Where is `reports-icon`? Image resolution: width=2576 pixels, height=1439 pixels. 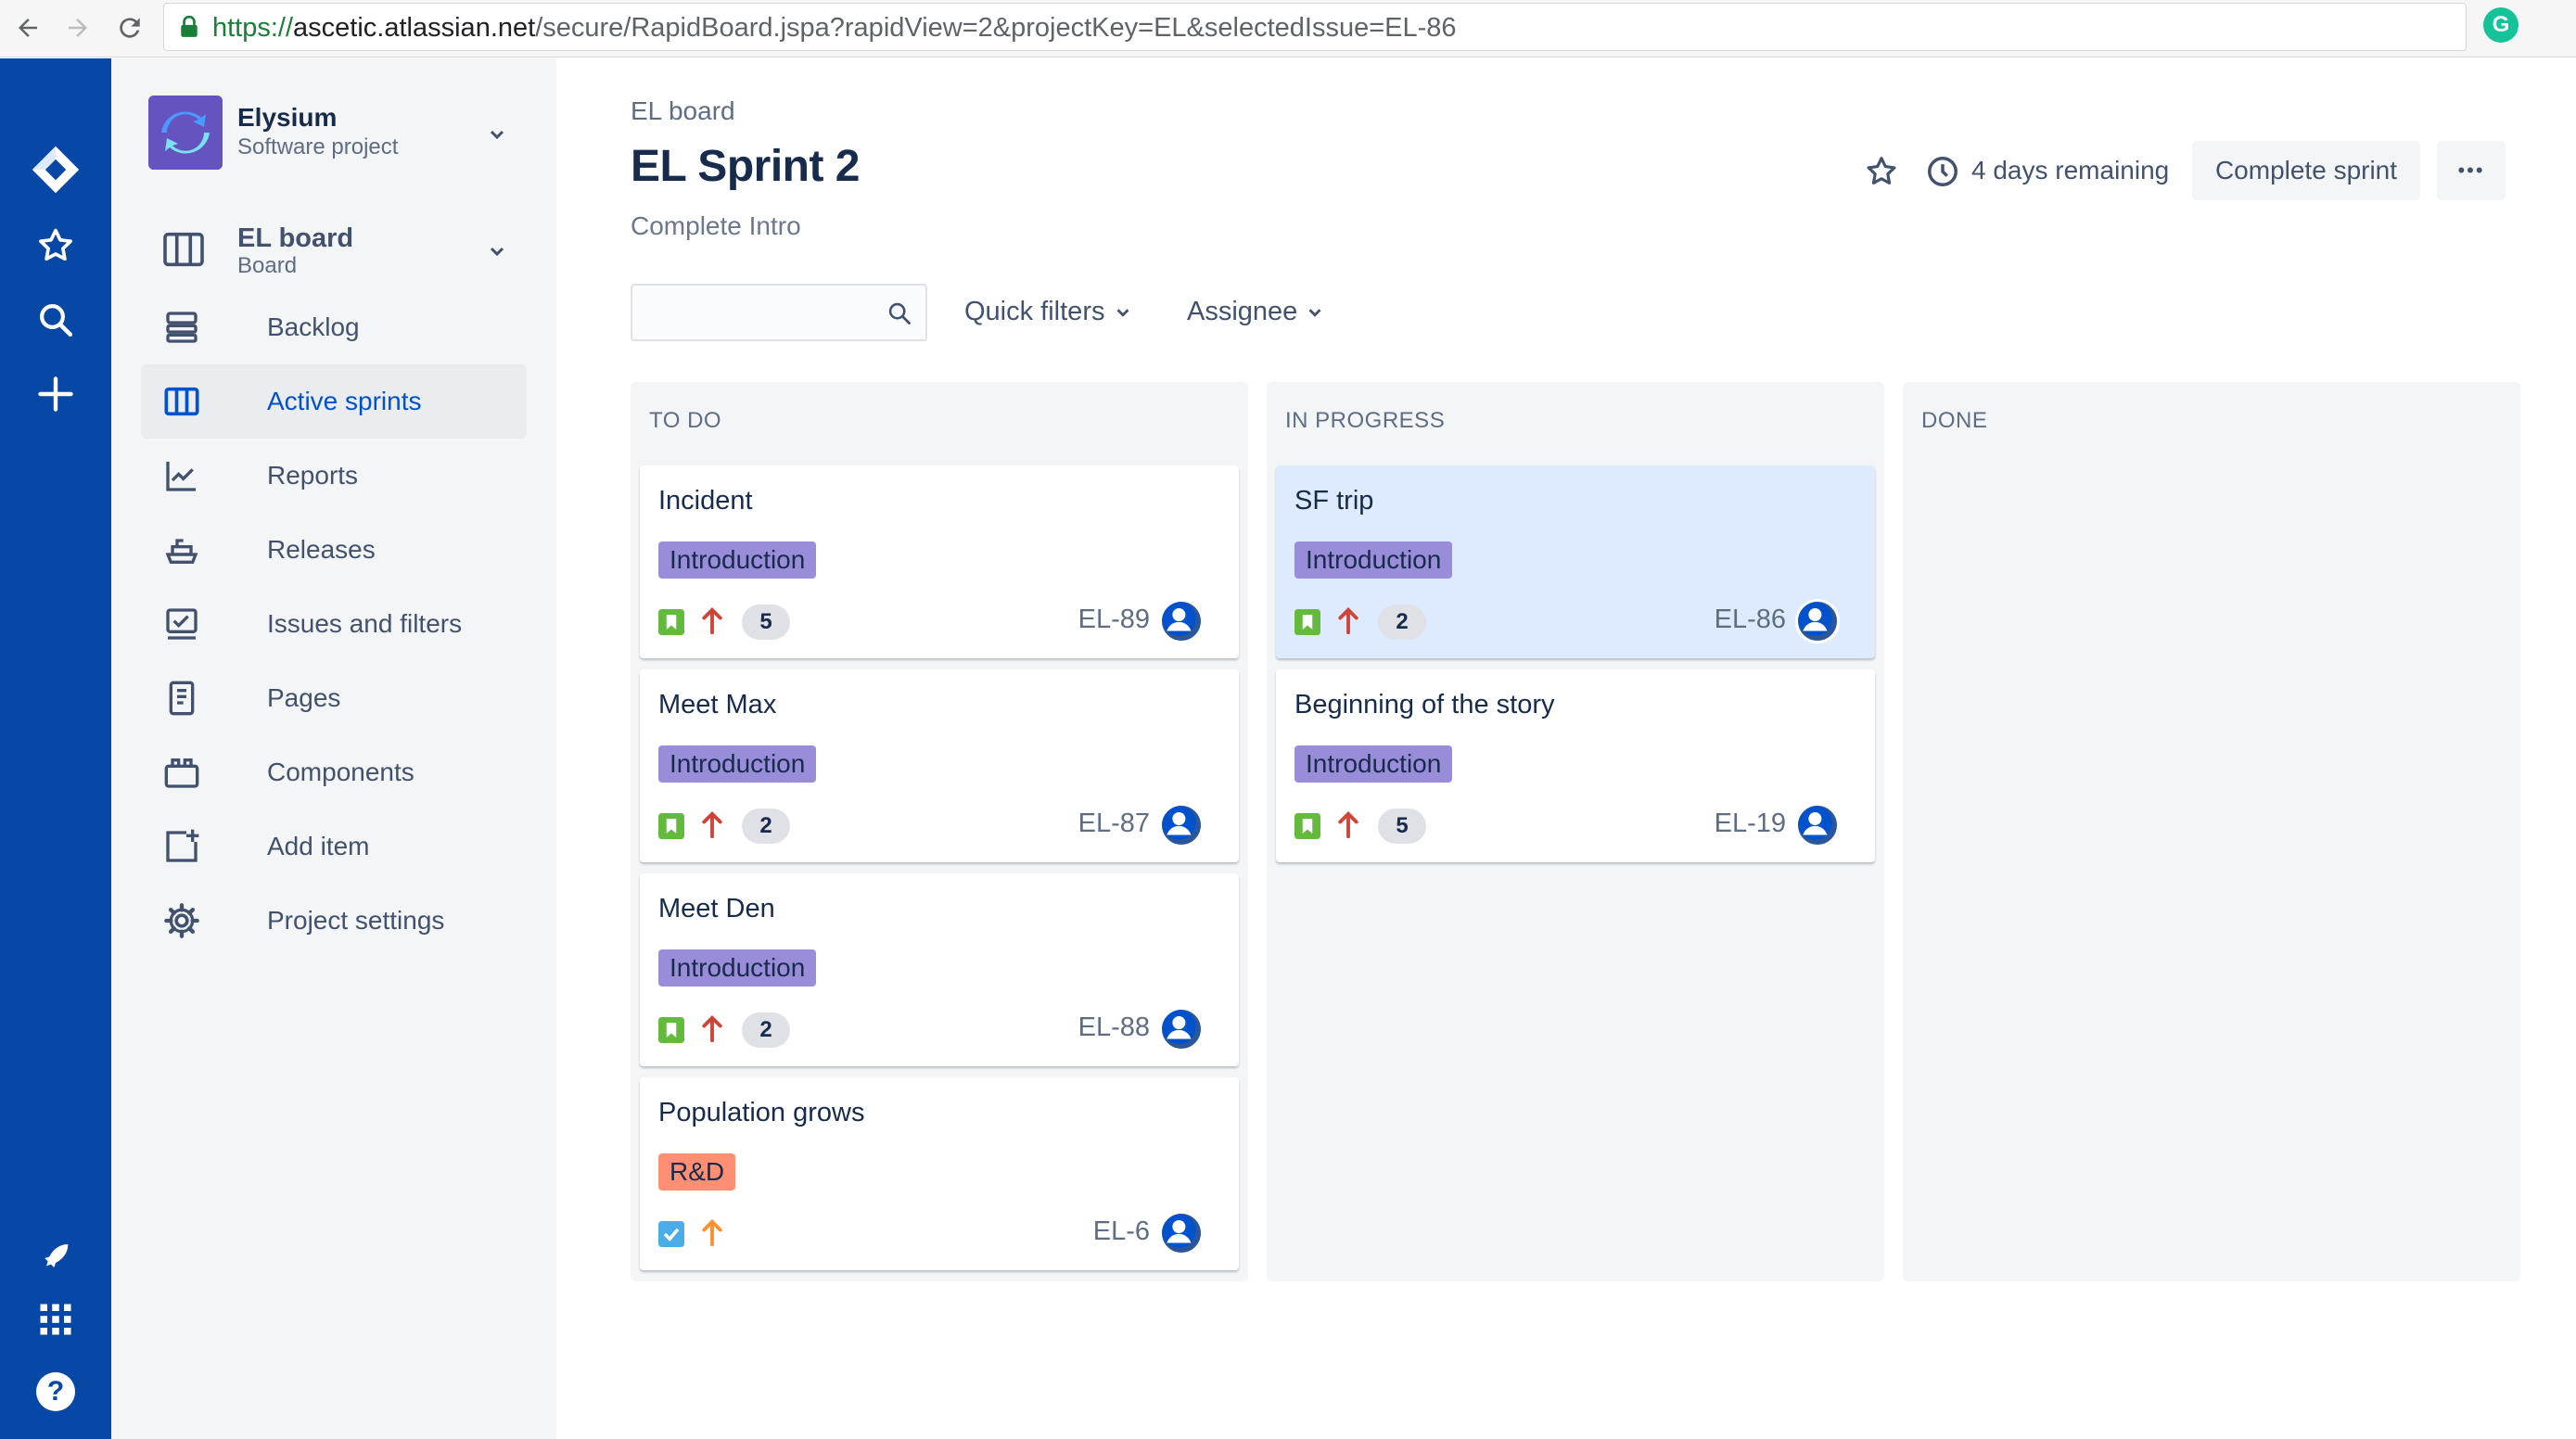
reports-icon is located at coordinates (181, 477).